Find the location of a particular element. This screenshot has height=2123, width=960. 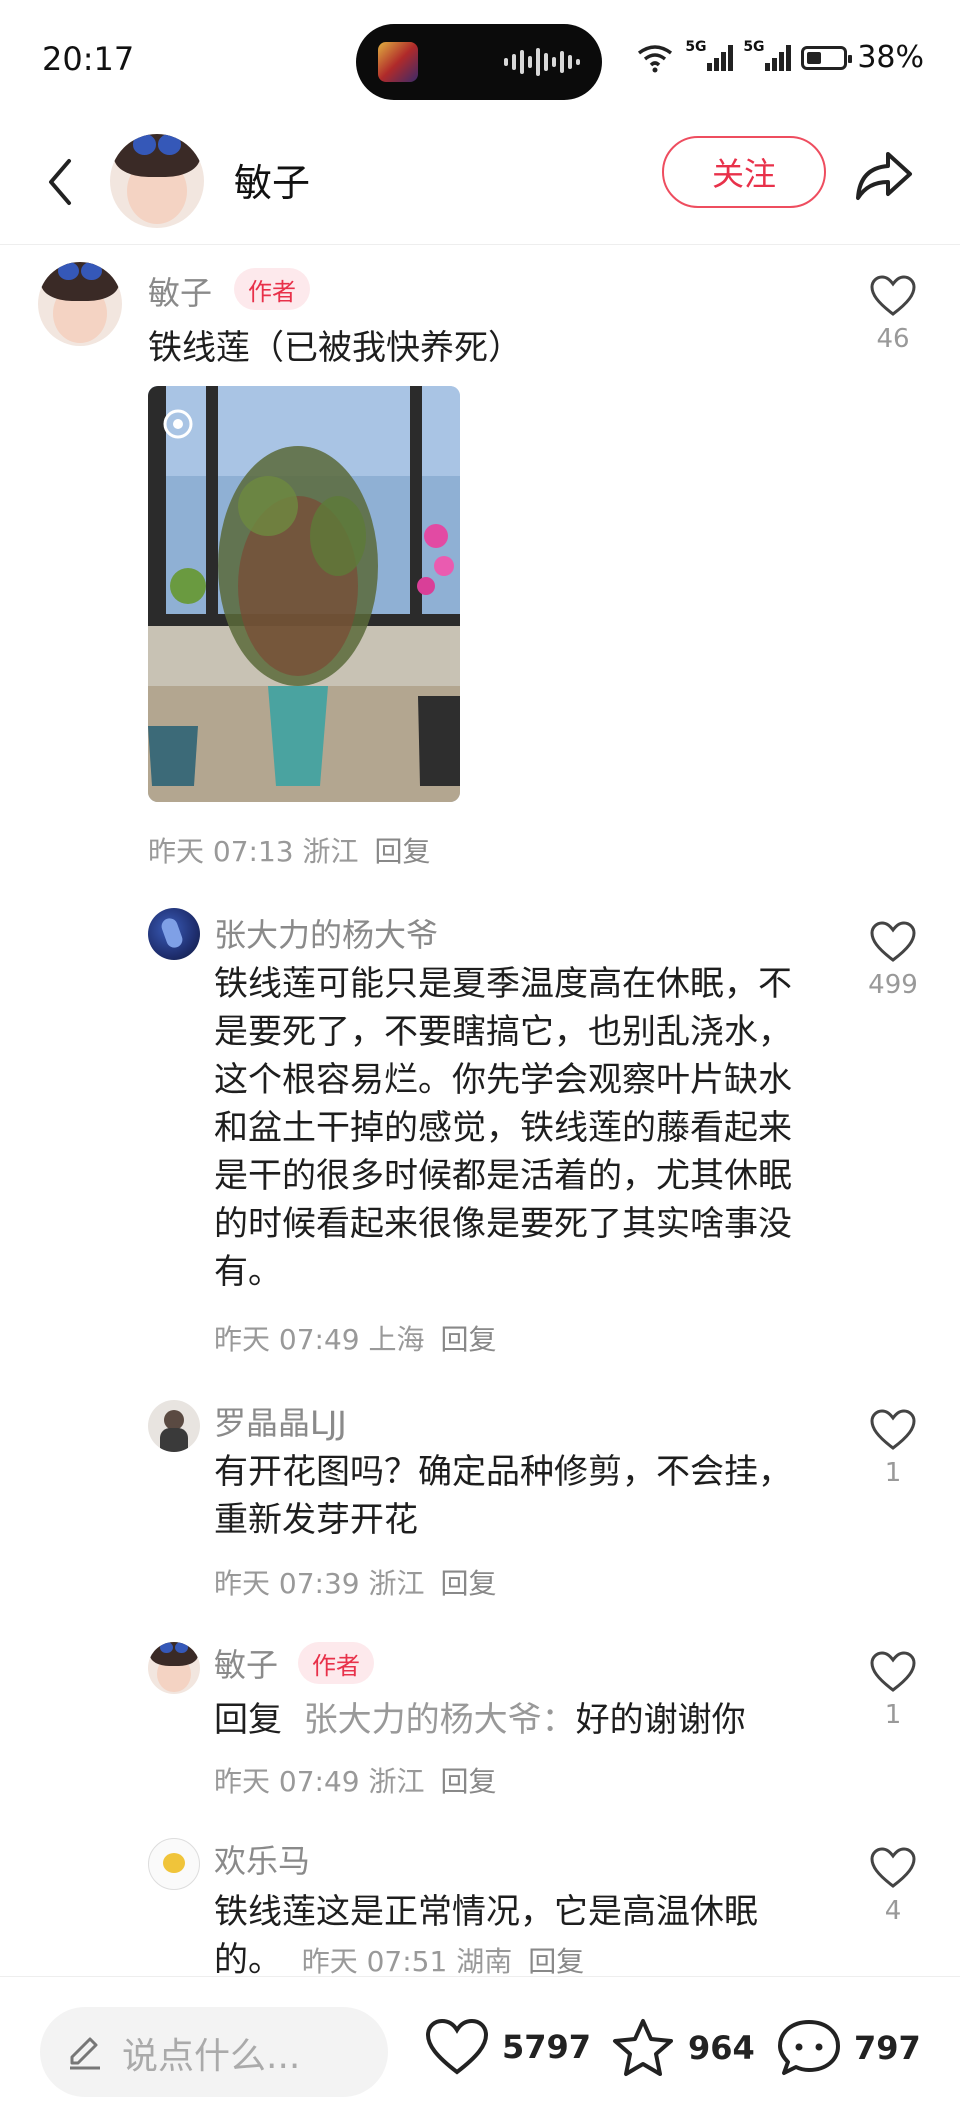

favorite-count: 964 is located at coordinates (721, 2048).